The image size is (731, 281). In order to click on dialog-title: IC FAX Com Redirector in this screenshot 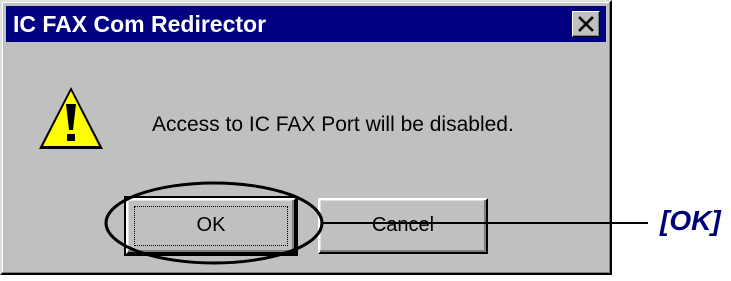, I will do `click(140, 24)`.